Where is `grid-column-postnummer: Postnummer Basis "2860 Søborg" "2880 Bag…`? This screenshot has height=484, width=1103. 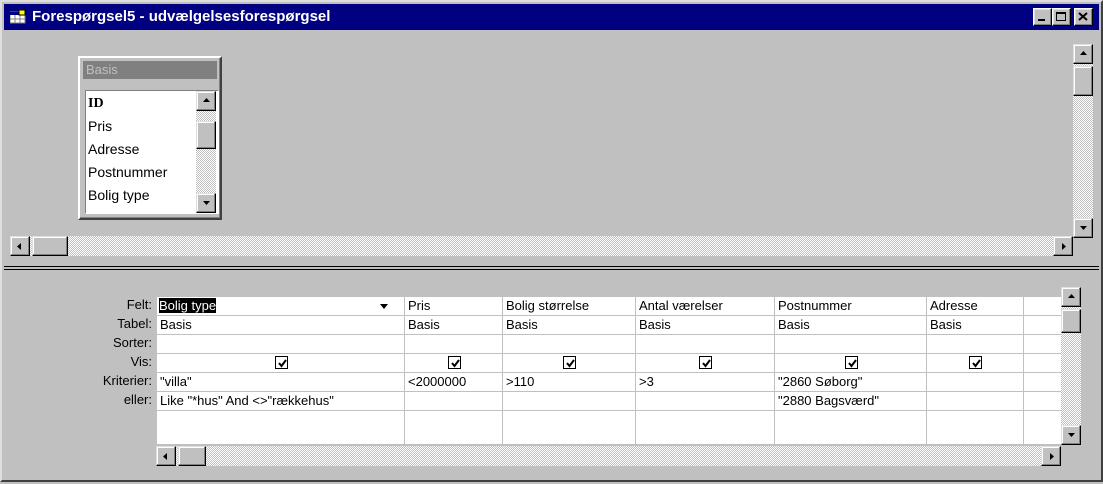 grid-column-postnummer: Postnummer Basis "2860 Søborg" "2880 Bag… is located at coordinates (850, 369).